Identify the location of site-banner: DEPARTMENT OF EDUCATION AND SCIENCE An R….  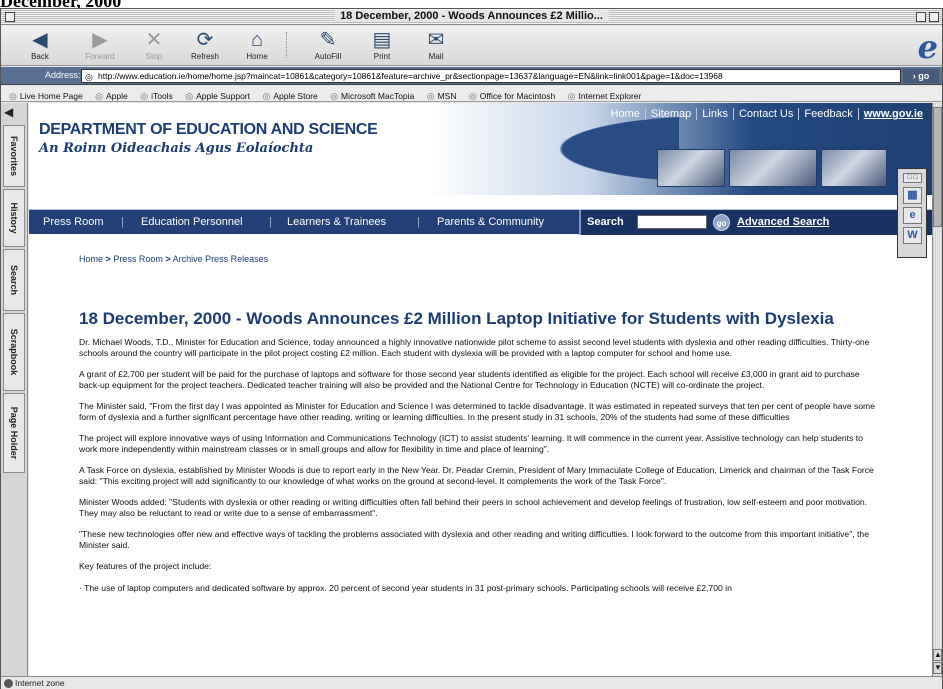
(480, 149).